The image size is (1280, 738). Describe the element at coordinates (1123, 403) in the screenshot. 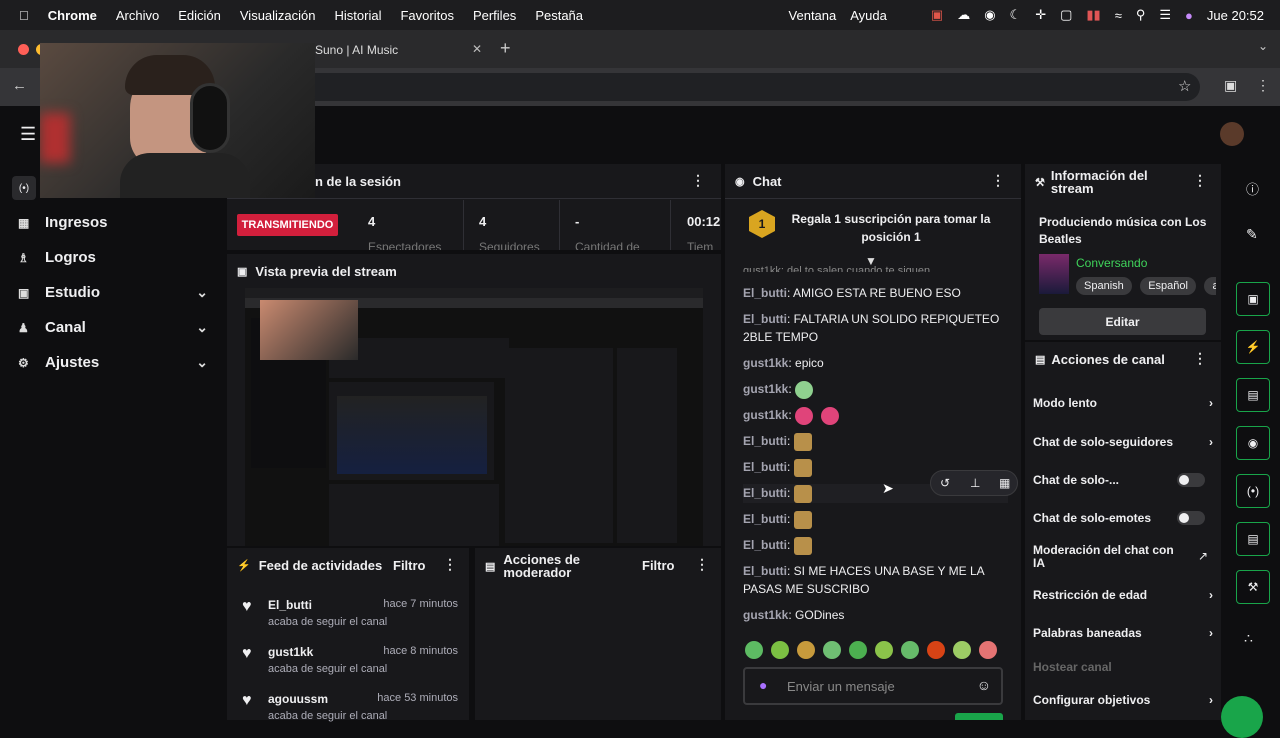

I see `slow-mode-row: Modo lento ›` at that location.